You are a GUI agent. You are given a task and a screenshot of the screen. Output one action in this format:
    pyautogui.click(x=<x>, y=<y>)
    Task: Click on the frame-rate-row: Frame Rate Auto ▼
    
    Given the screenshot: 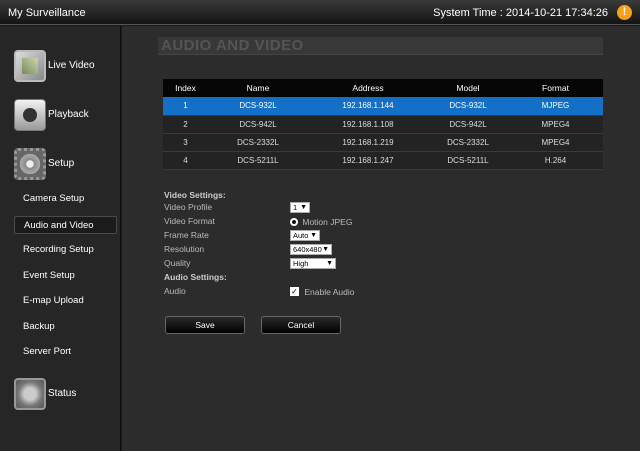 What is the action you would take?
    pyautogui.click(x=314, y=236)
    